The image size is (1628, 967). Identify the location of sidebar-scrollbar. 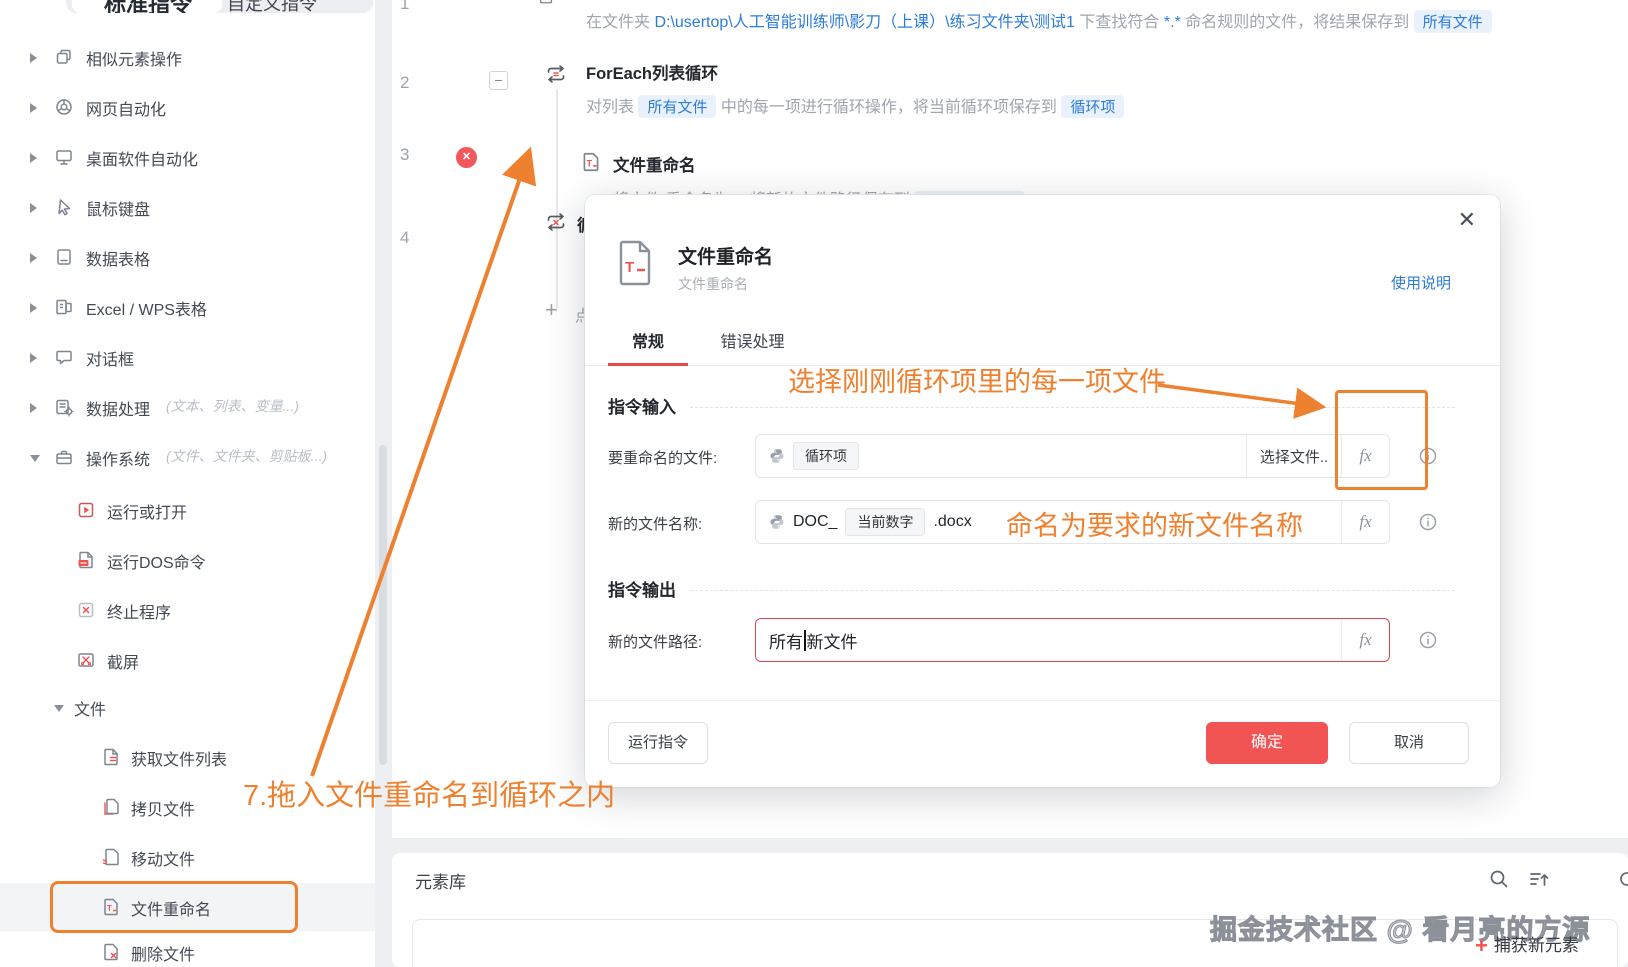
(383, 605).